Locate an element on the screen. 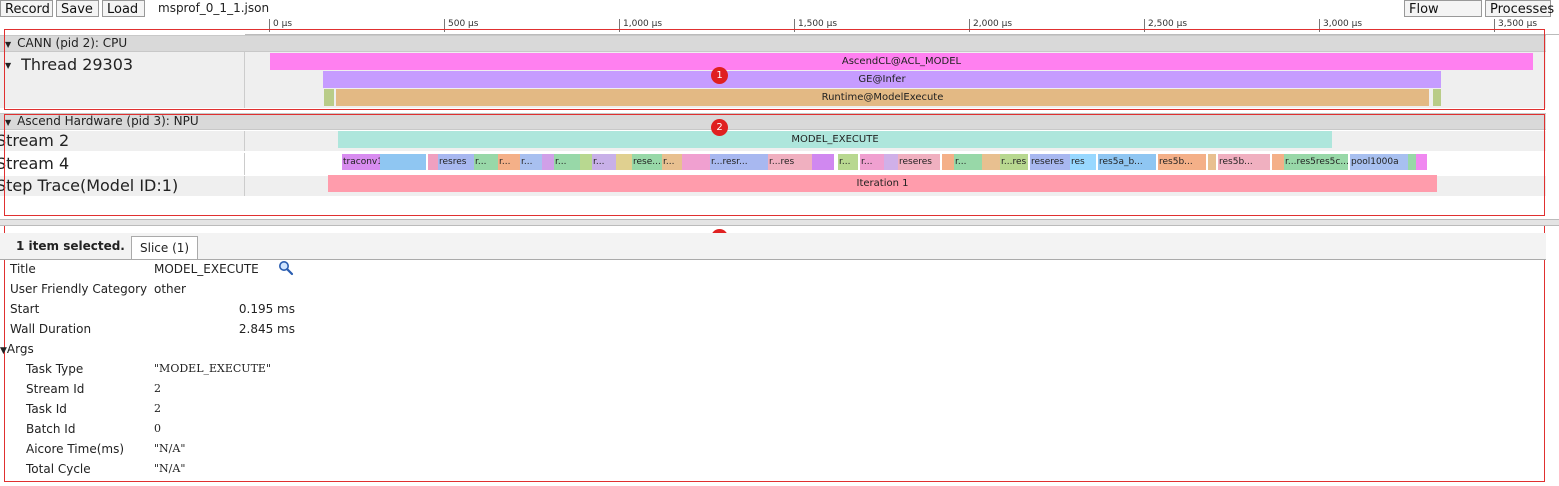 The image size is (1559, 486). arg-value: "MODEL_EXECUTE" is located at coordinates (212, 368).